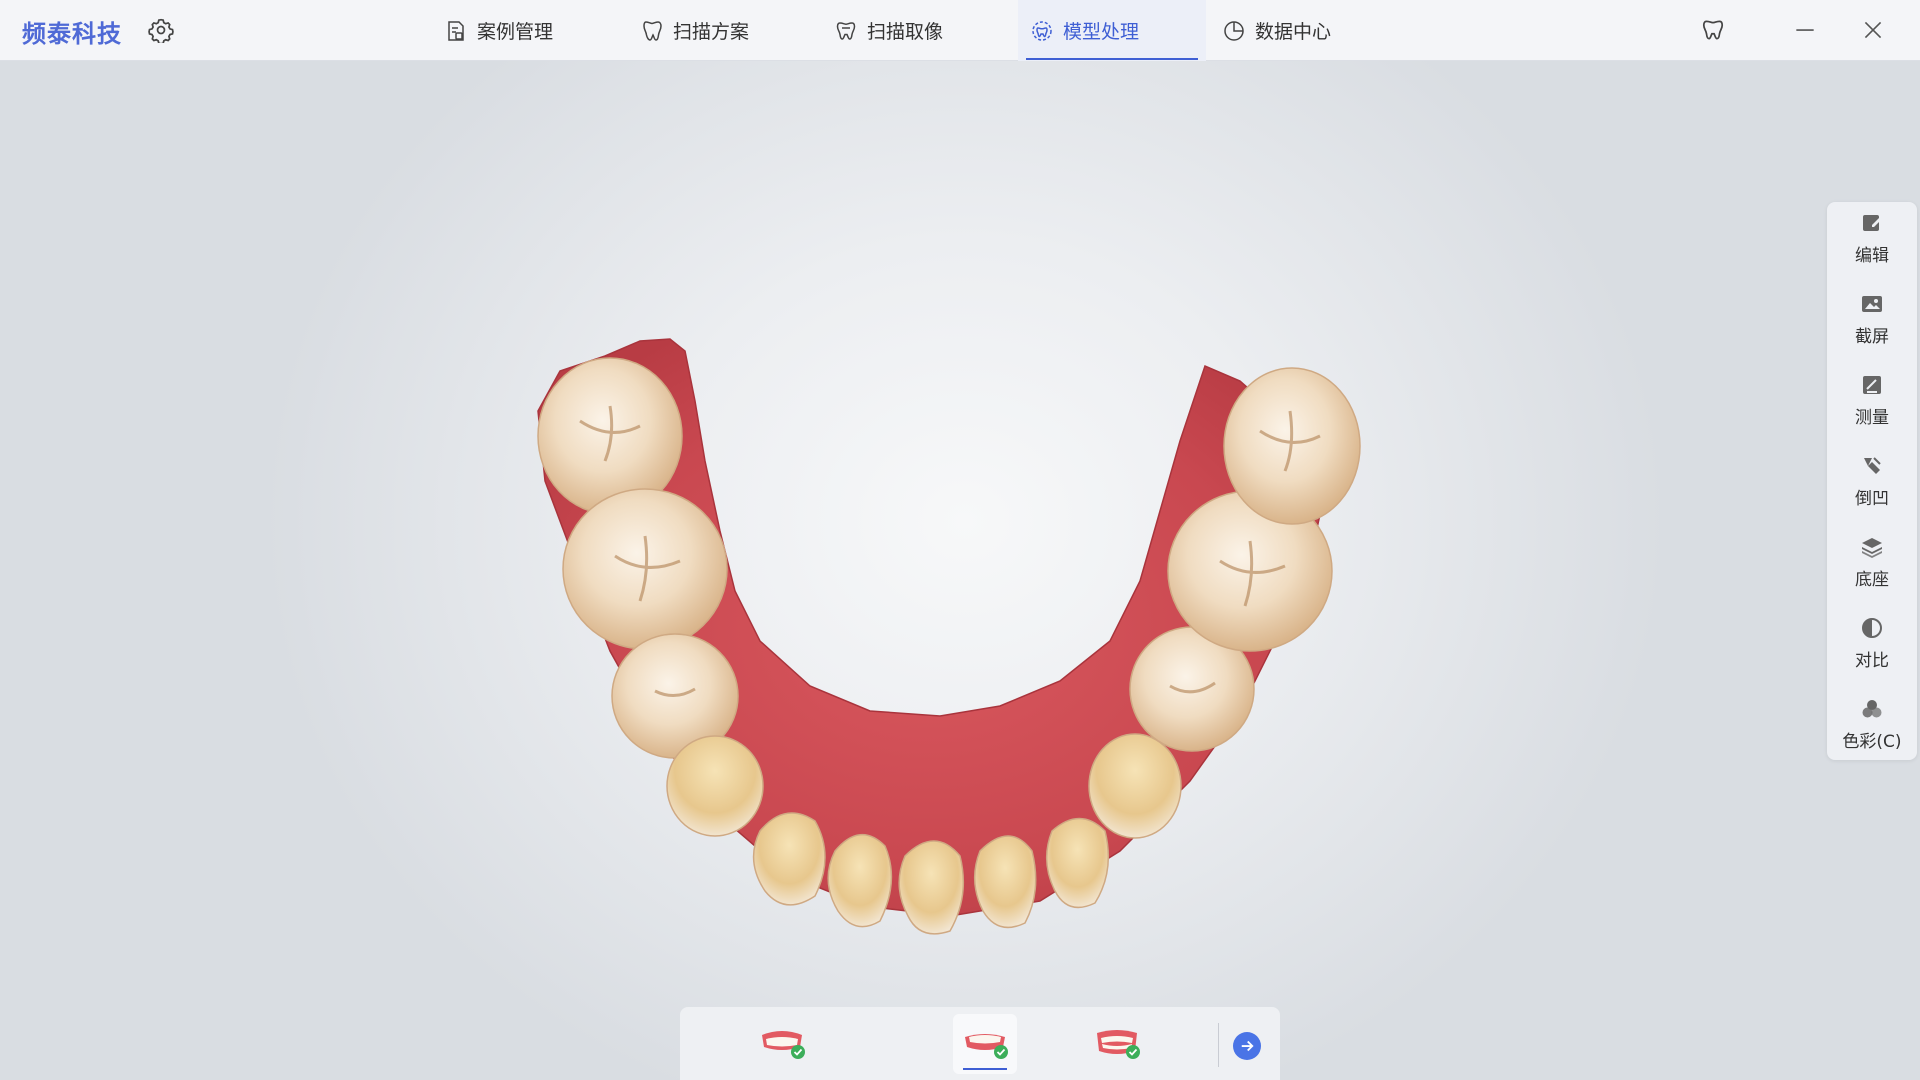 Image resolution: width=1920 pixels, height=1080 pixels. Describe the element at coordinates (1872, 660) in the screenshot. I see `tool-label: 对比` at that location.